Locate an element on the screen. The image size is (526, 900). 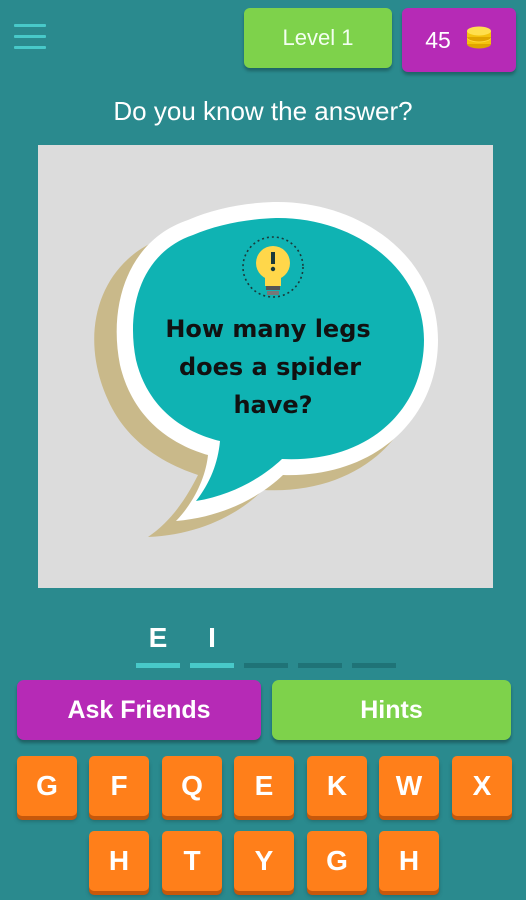
hints-button: Hints is located at coordinates (391, 710).